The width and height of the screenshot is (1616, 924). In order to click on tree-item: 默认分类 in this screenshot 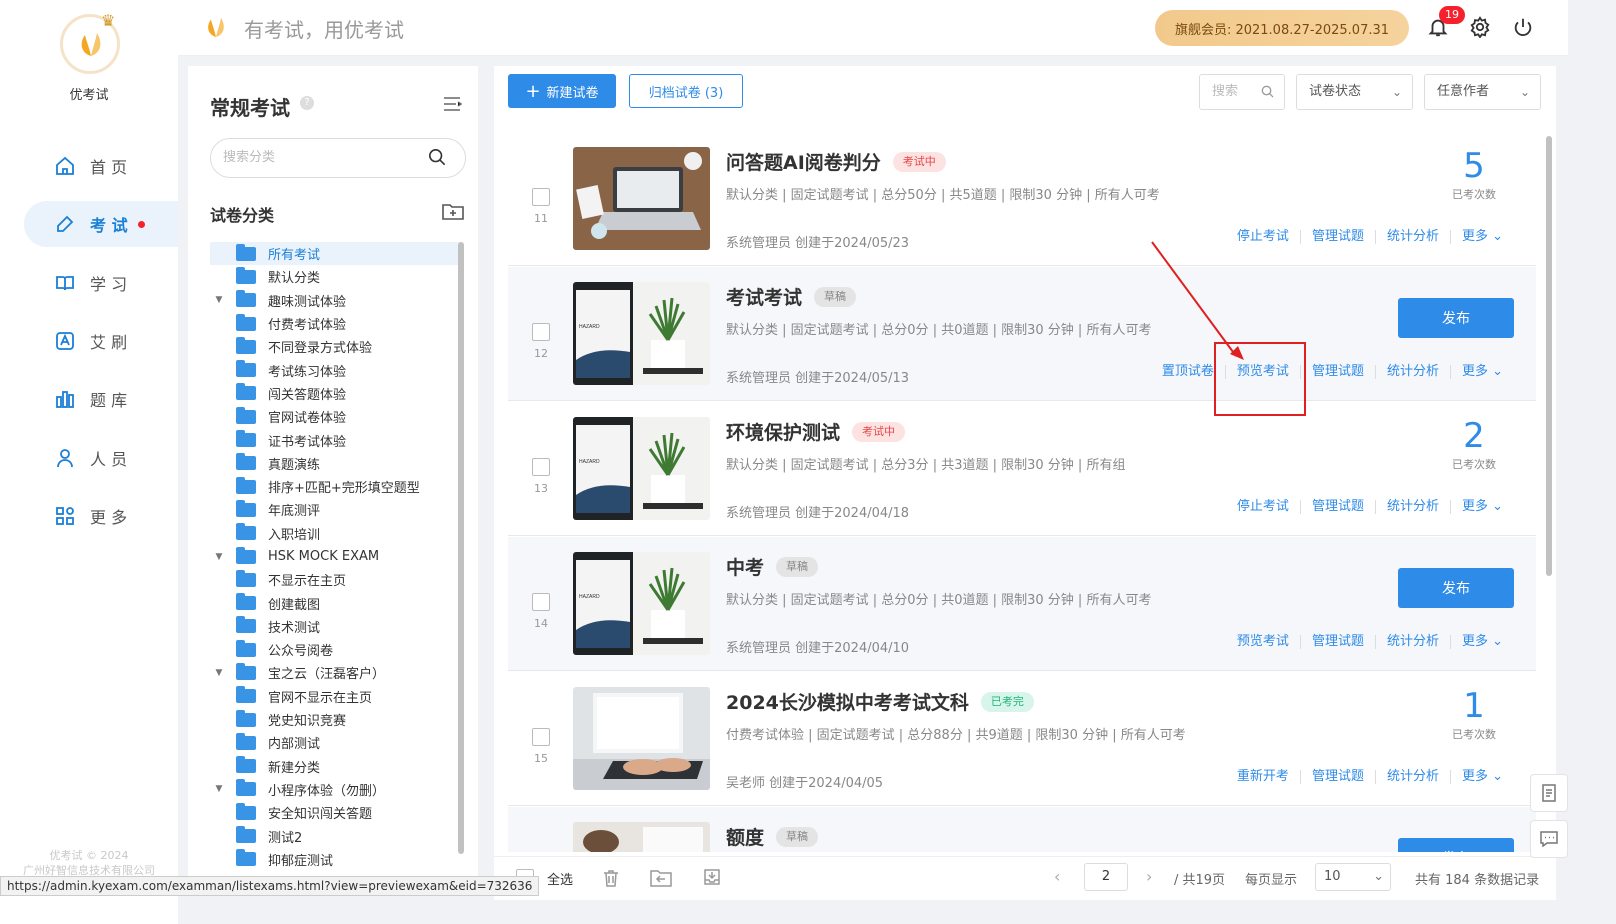, I will do `click(335, 276)`.